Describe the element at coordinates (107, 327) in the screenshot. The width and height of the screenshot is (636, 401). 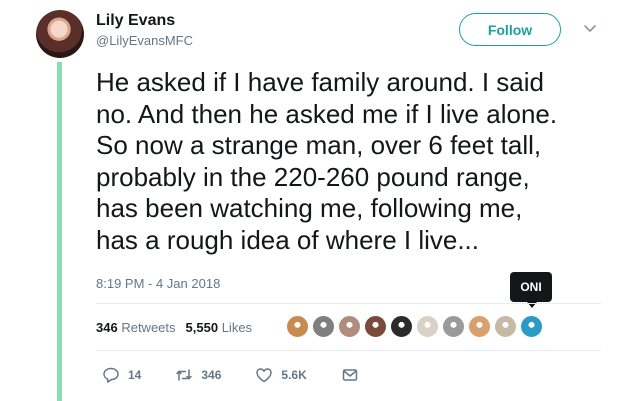
I see `retweets-count: 346` at that location.